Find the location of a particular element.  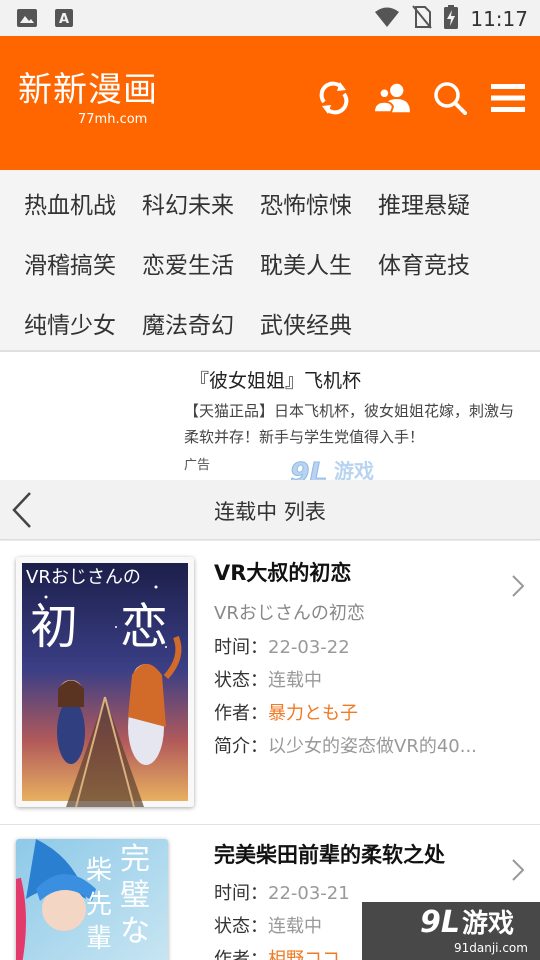

list-header: 连载中 列表 is located at coordinates (270, 510).